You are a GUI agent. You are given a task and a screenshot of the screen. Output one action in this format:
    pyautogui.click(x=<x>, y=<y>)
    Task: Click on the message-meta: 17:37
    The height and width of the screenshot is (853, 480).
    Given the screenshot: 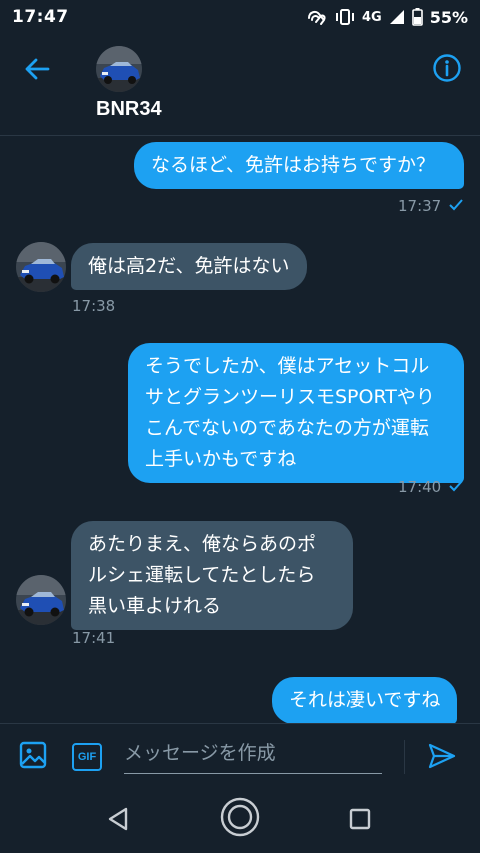 What is the action you would take?
    pyautogui.click(x=430, y=206)
    